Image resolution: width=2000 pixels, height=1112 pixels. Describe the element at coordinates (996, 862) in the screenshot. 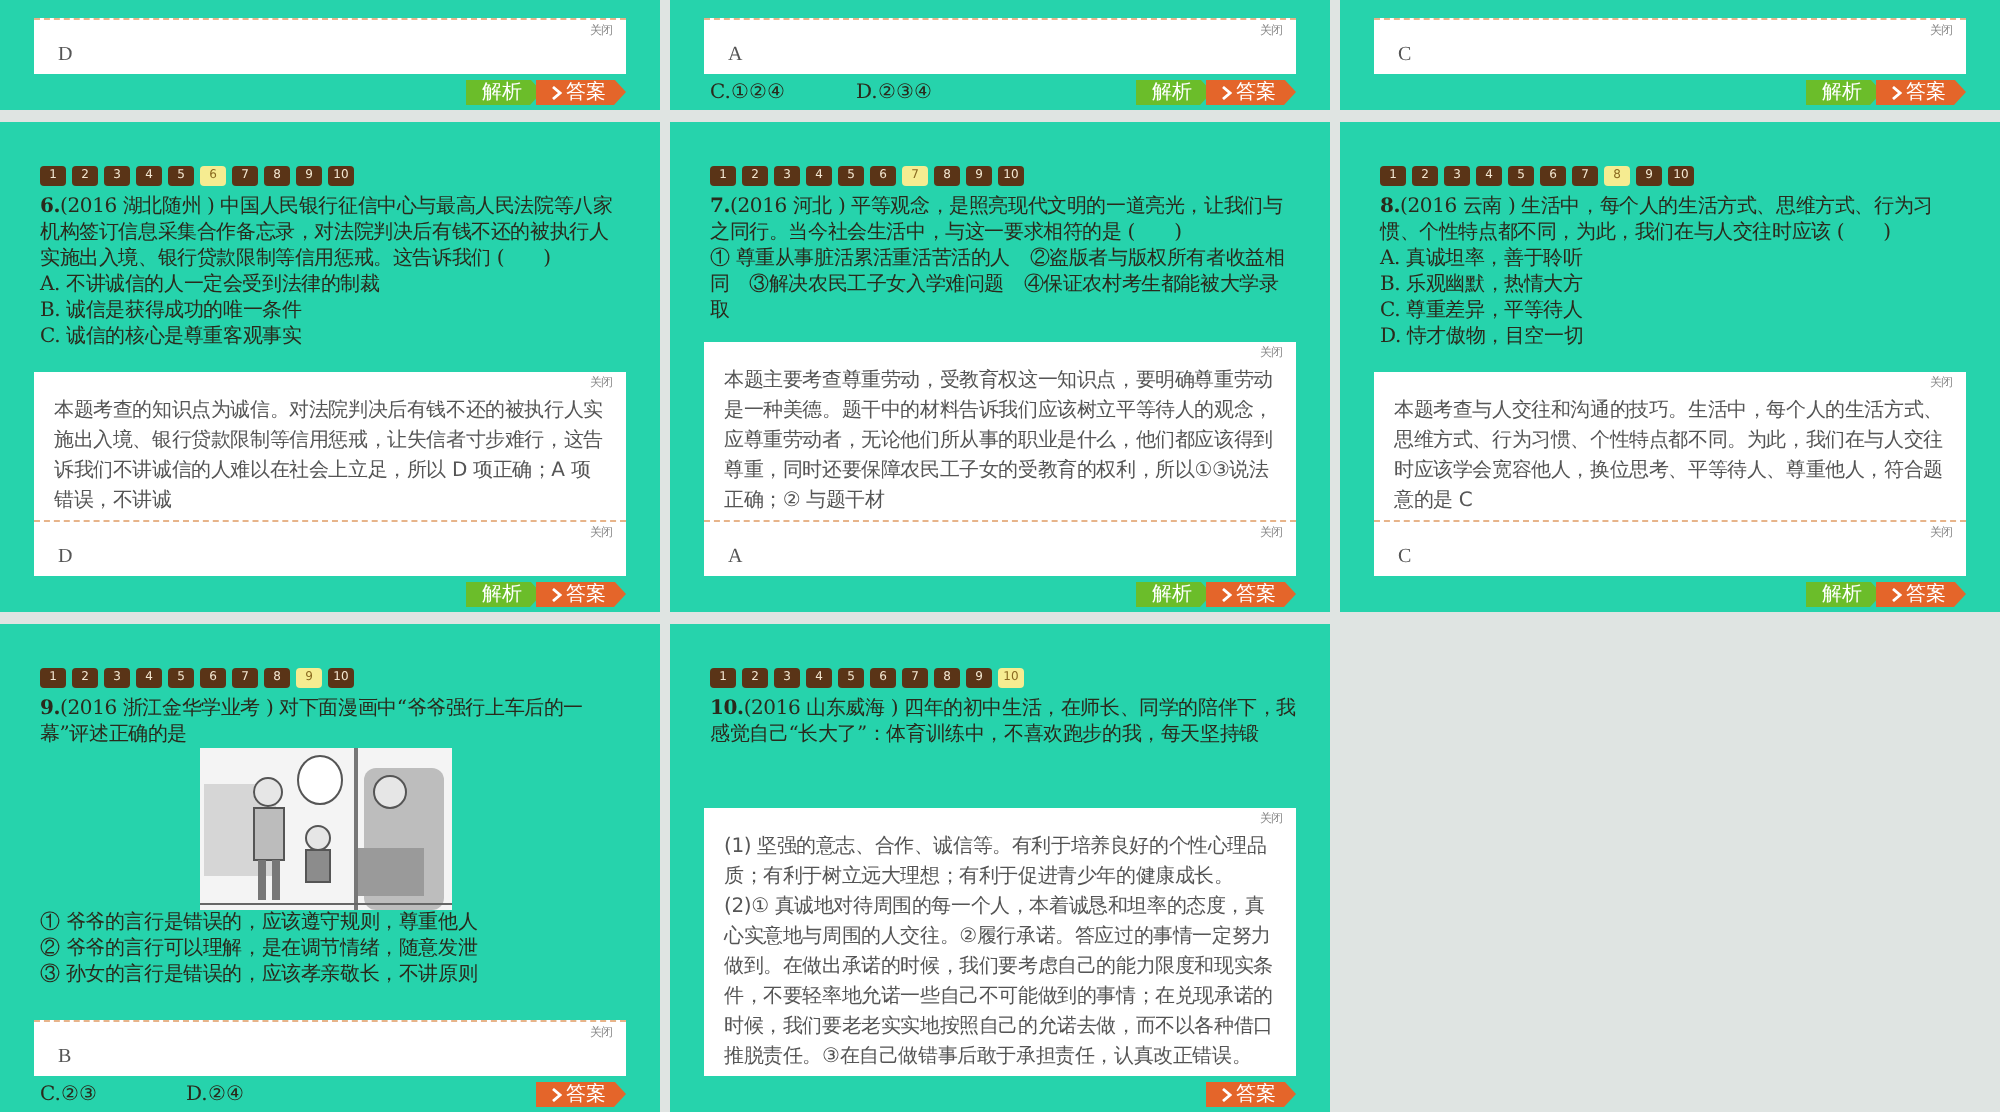

I see `explanation-text: (1) 坚强的意志、合作、诚信等。有利于培养良好的个性心理品质；有利于树立远大理想；有利于促进青少年的健康成长。` at that location.